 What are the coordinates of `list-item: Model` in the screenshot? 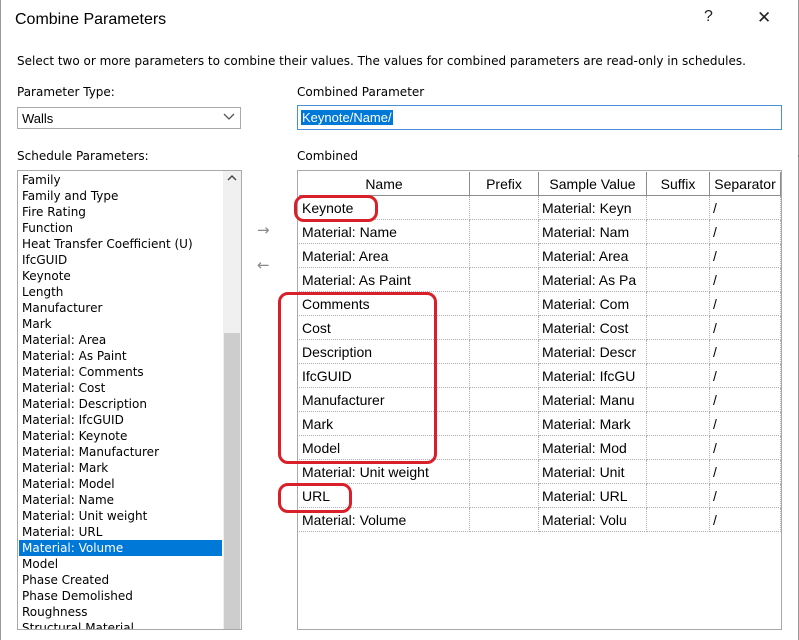 It's located at (120, 564).